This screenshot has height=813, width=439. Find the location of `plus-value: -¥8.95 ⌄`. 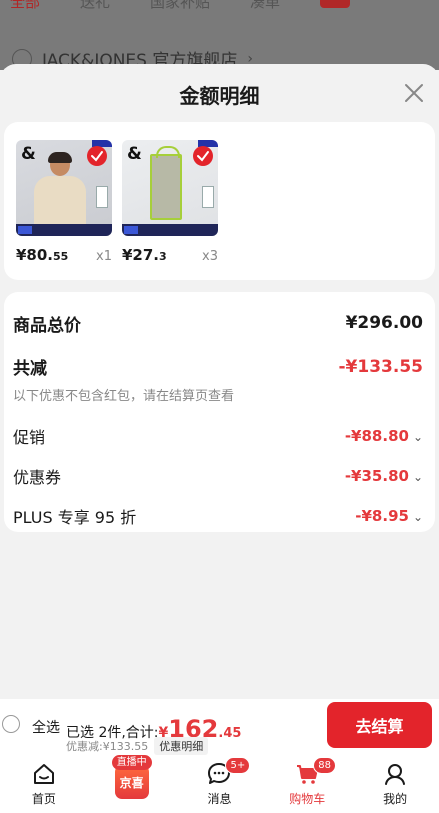

plus-value: -¥8.95 ⌄ is located at coordinates (389, 516).